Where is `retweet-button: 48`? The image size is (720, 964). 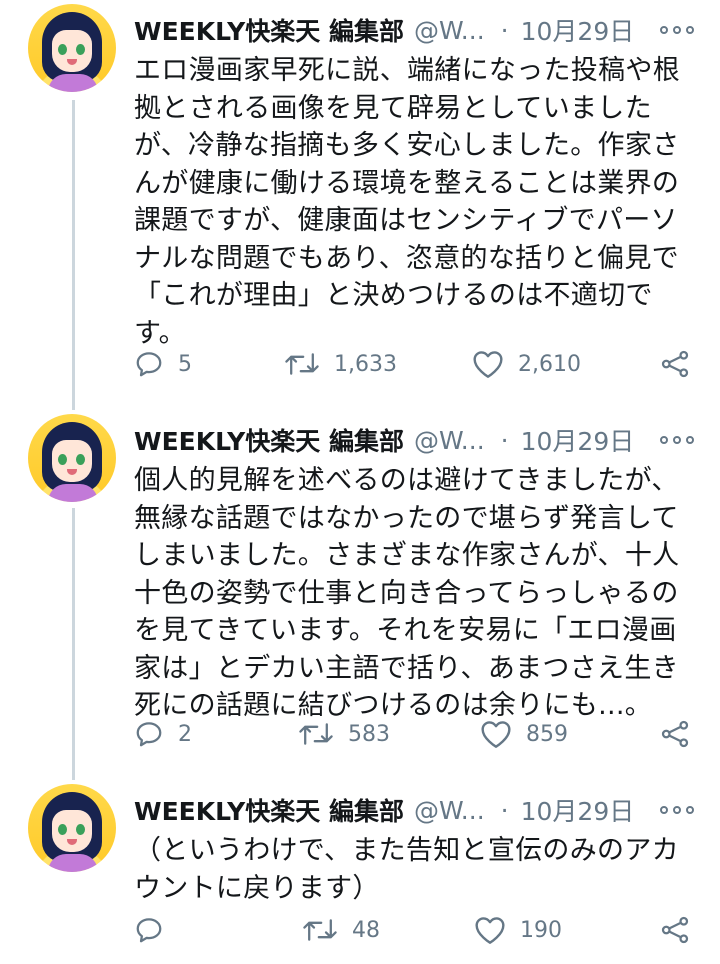
retweet-button: 48 is located at coordinates (341, 930).